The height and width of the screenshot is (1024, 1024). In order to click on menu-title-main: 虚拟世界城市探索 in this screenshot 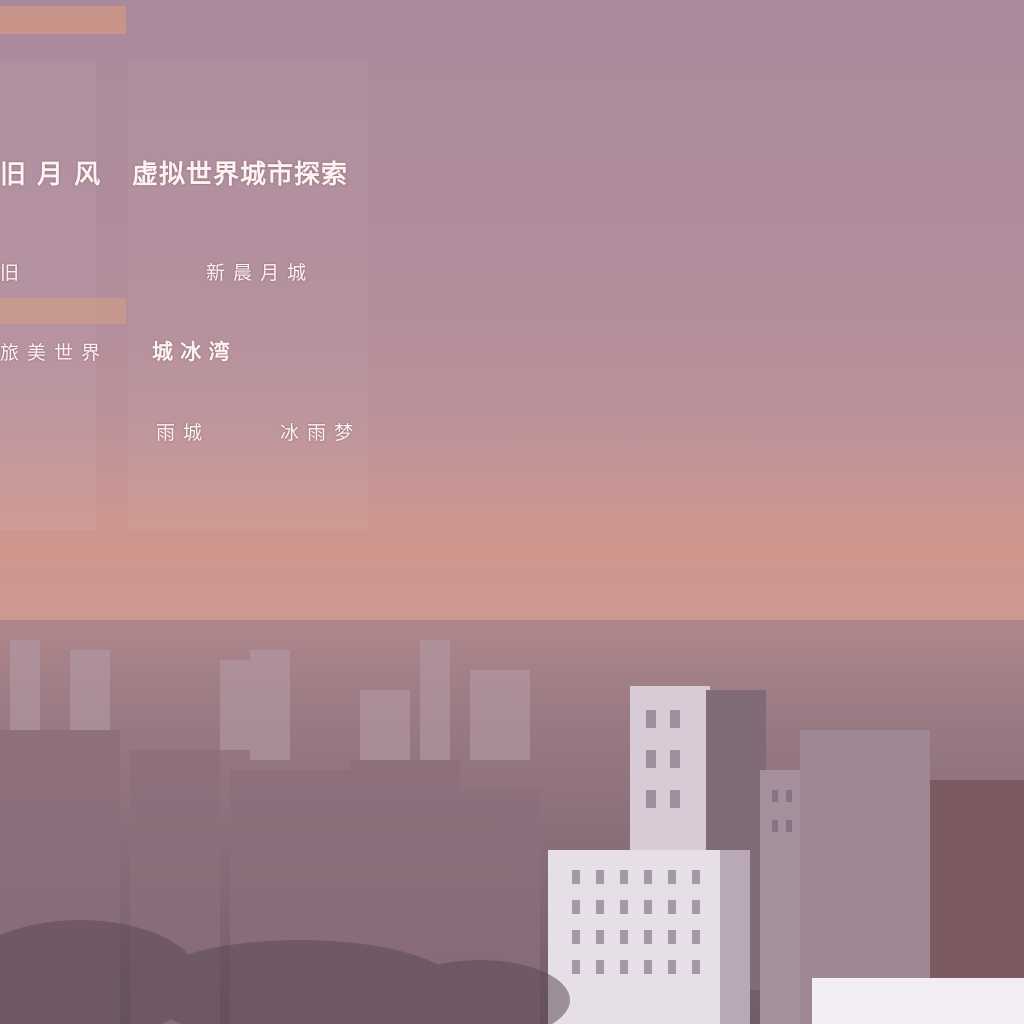, I will do `click(240, 175)`.